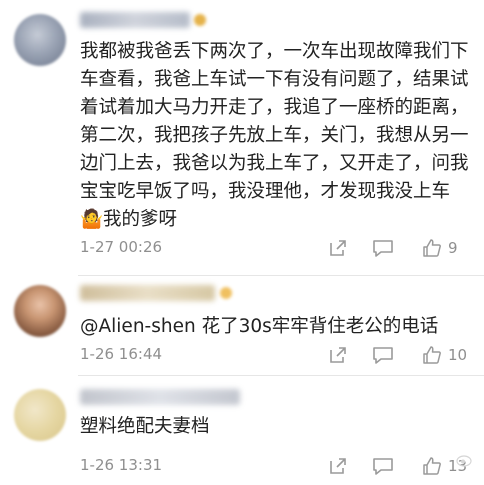 The height and width of the screenshot is (485, 484). What do you see at coordinates (444, 355) in the screenshot?
I see `like-button: 10` at bounding box center [444, 355].